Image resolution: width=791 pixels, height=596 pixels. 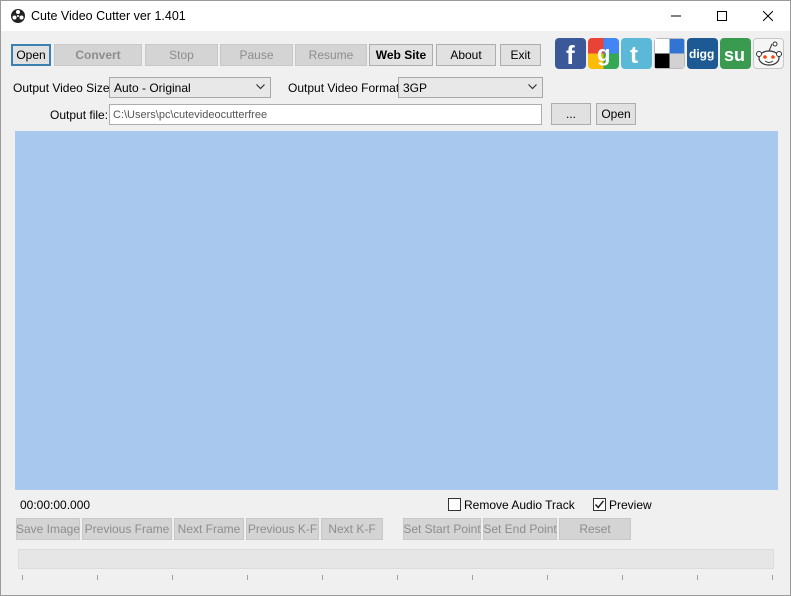 I want to click on set-start-point-button: Set Start Point, so click(x=442, y=529).